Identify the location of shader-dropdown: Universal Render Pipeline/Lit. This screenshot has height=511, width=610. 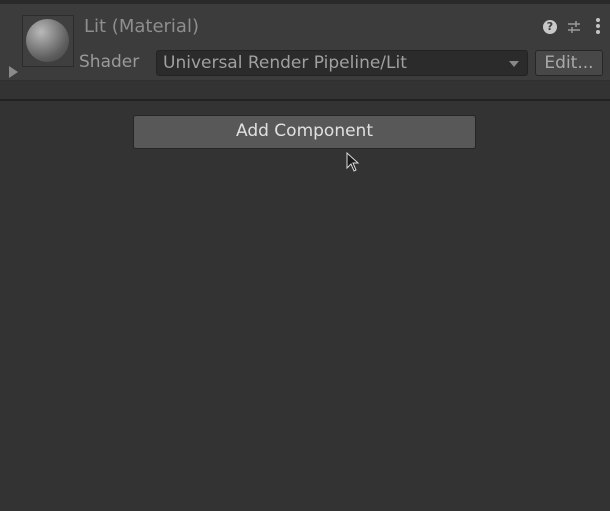
(342, 63).